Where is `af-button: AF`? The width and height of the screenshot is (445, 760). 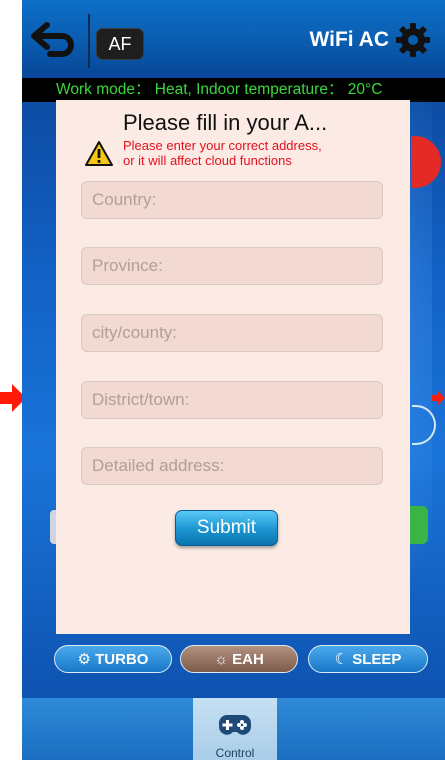 af-button: AF is located at coordinates (120, 44).